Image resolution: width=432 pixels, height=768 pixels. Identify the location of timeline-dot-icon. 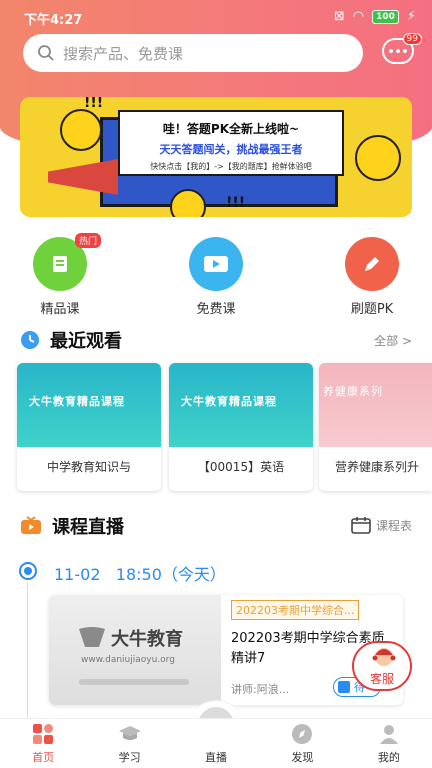
(28, 571).